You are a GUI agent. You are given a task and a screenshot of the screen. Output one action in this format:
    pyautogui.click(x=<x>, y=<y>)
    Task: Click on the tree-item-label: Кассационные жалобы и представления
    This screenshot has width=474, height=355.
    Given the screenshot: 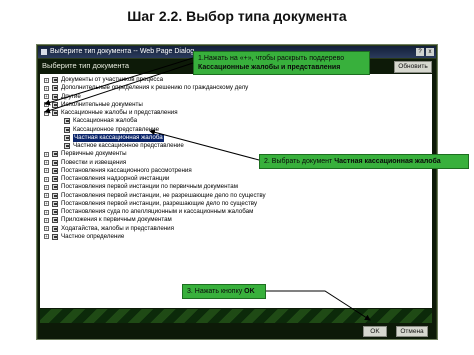 What is the action you would take?
    pyautogui.click(x=119, y=112)
    